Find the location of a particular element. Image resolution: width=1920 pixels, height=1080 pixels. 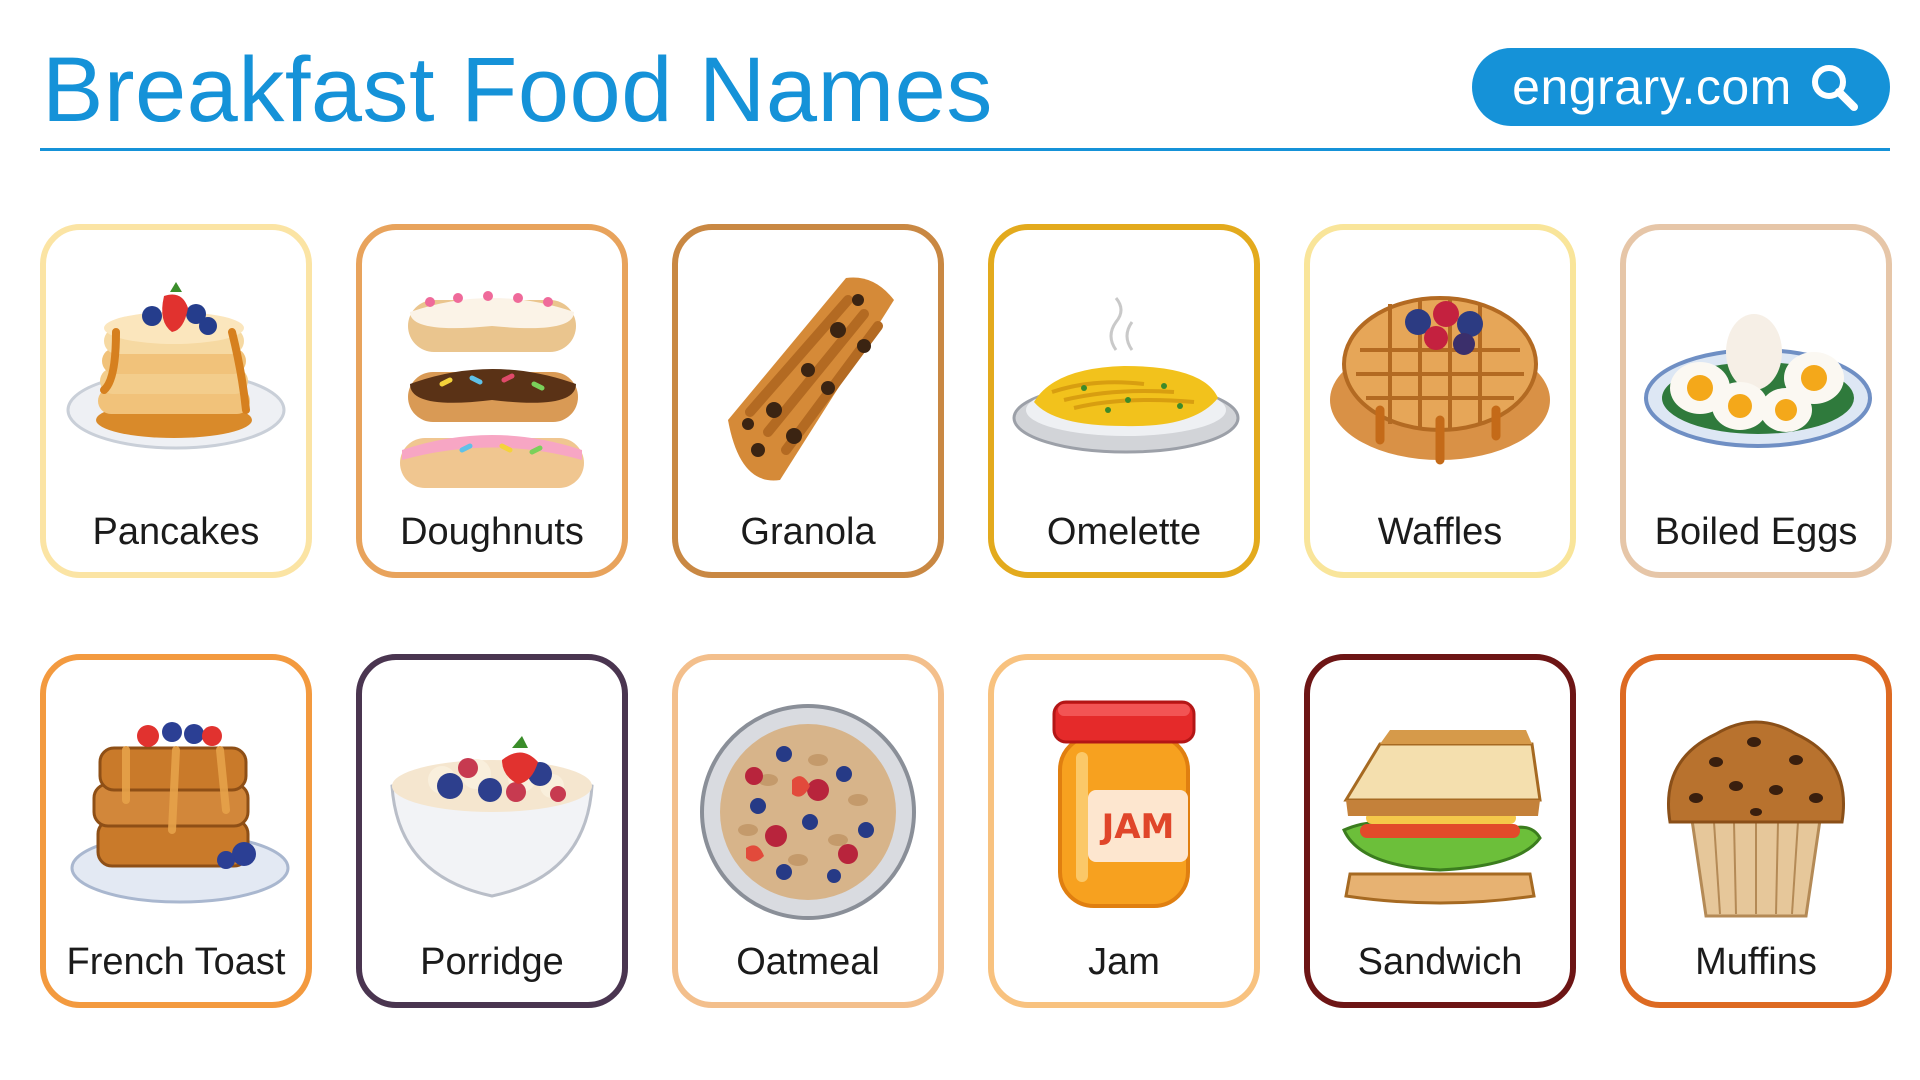

porridge-icon is located at coordinates (492, 810).